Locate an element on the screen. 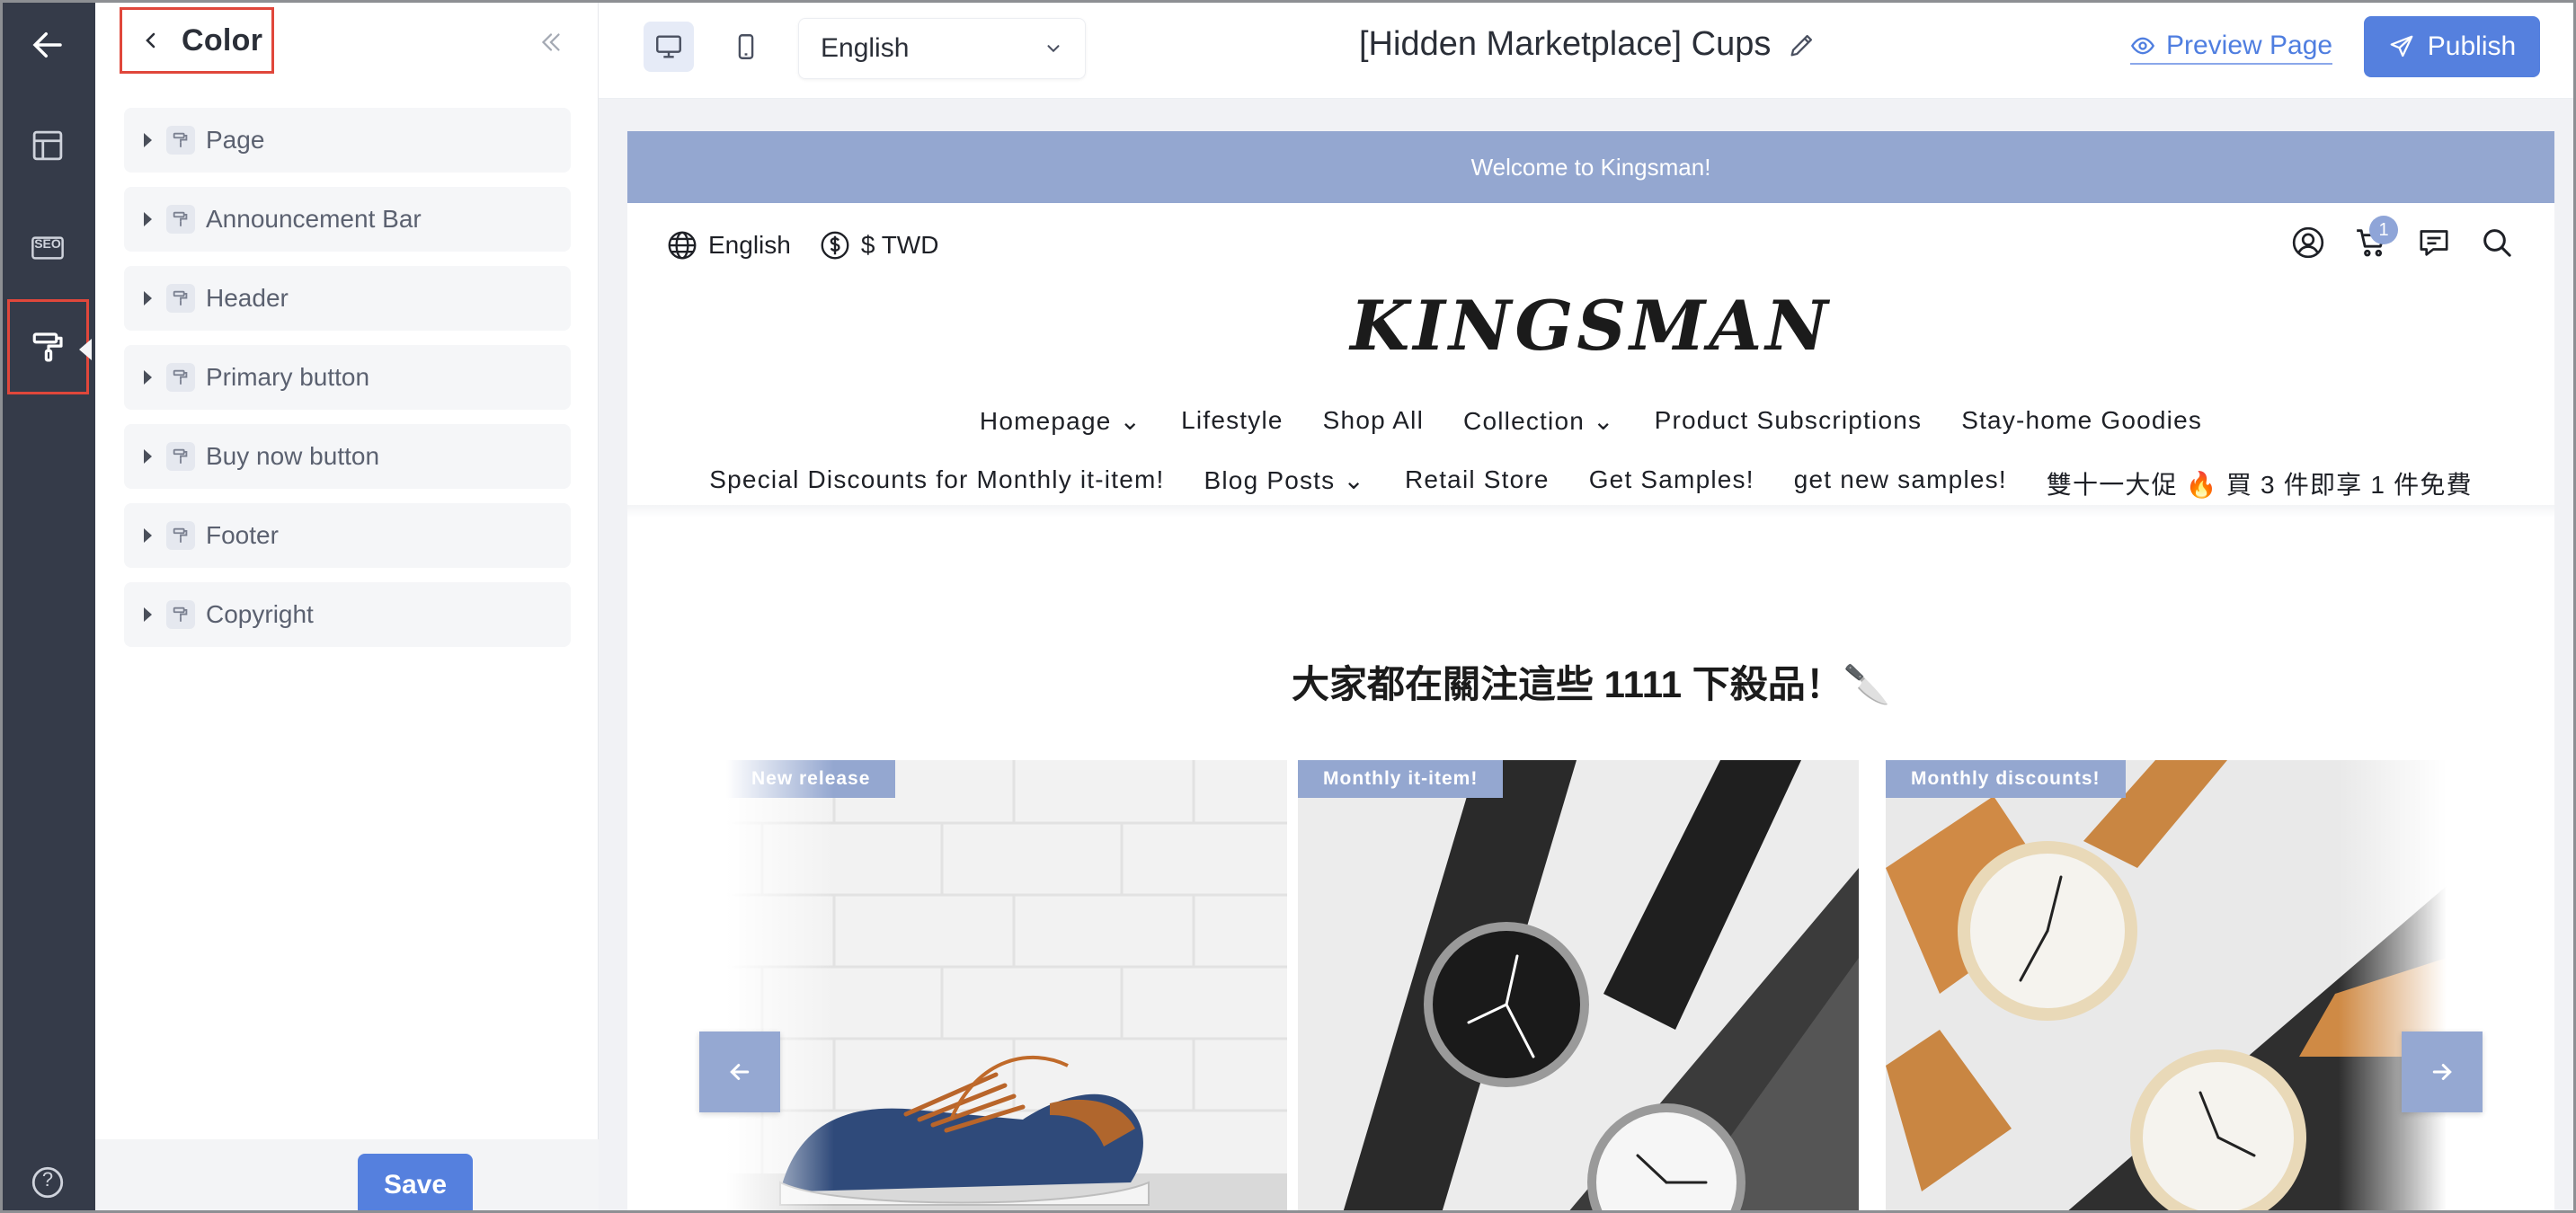  nav-lifestyle: Lifestyle is located at coordinates (1232, 421).